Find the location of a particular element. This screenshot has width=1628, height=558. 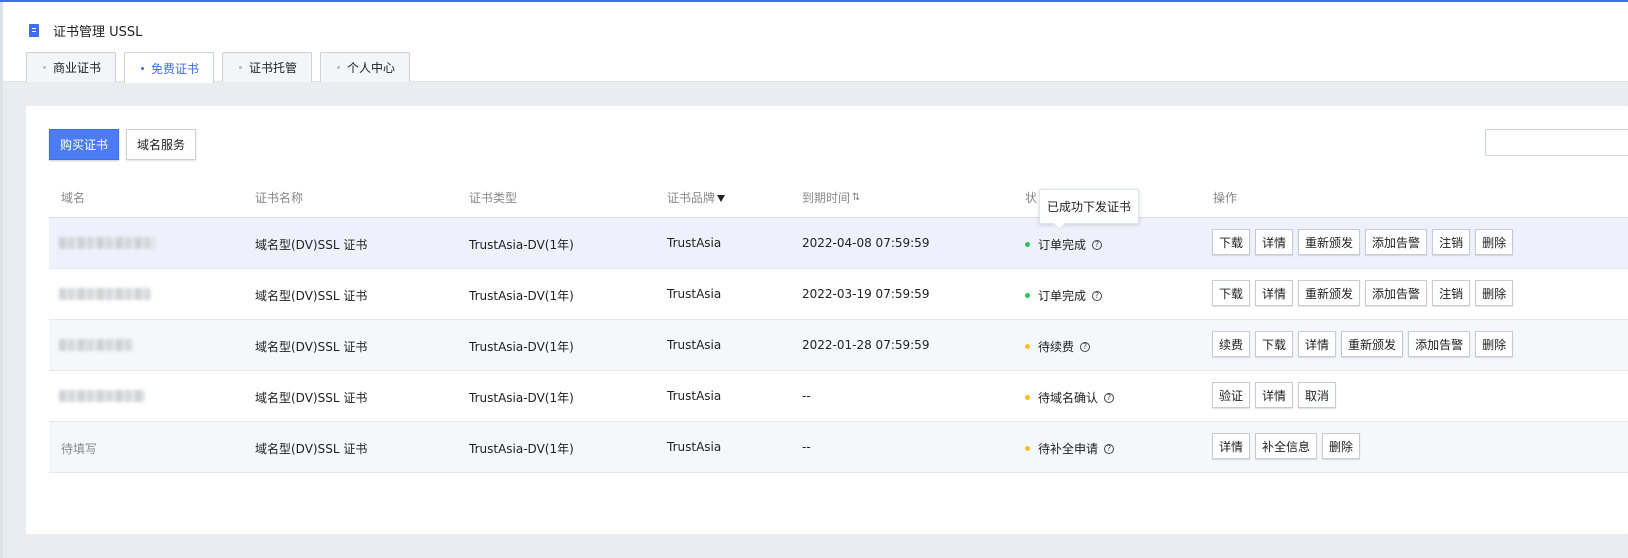

status-label: 待补全申请 is located at coordinates (1068, 449).